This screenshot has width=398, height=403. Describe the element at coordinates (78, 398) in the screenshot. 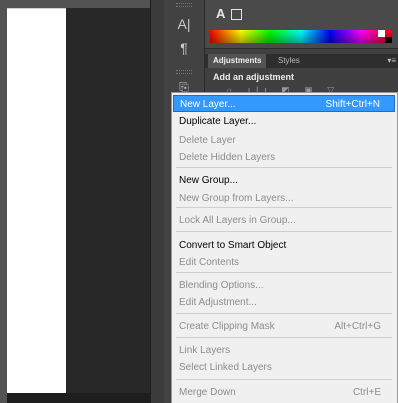

I see `document-scrollbar` at that location.